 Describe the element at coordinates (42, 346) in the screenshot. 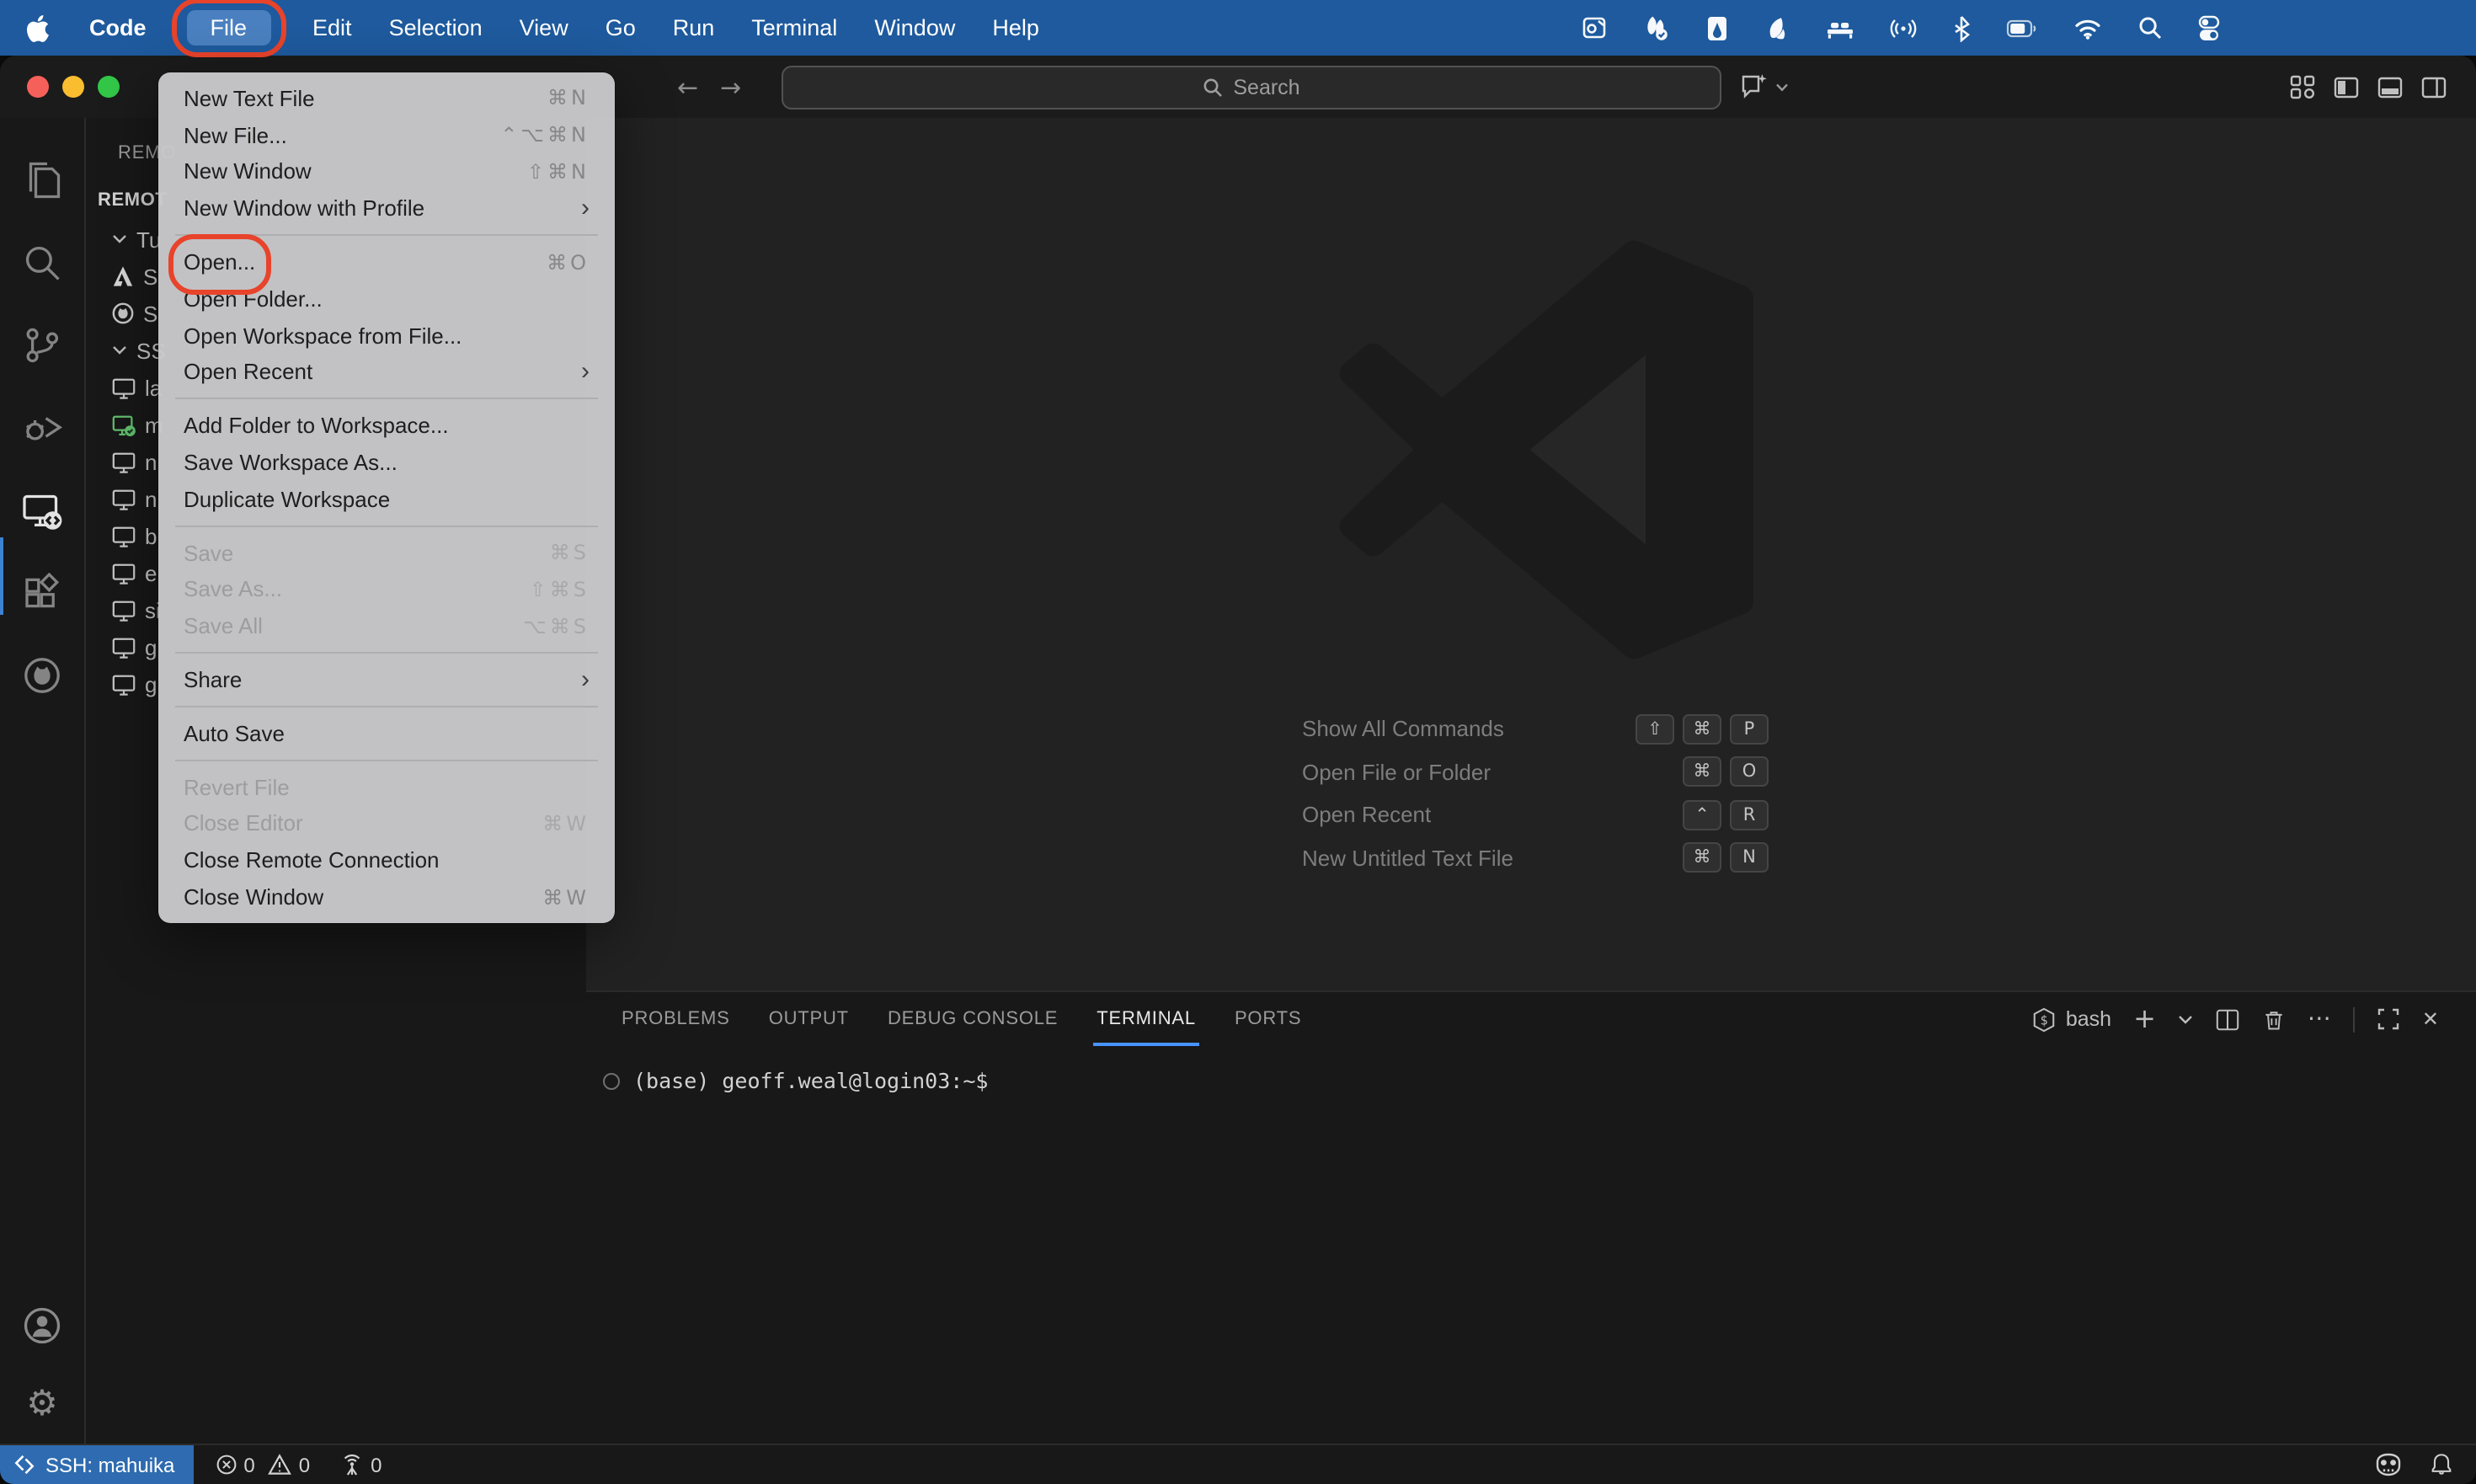

I see `source-control-icon` at that location.